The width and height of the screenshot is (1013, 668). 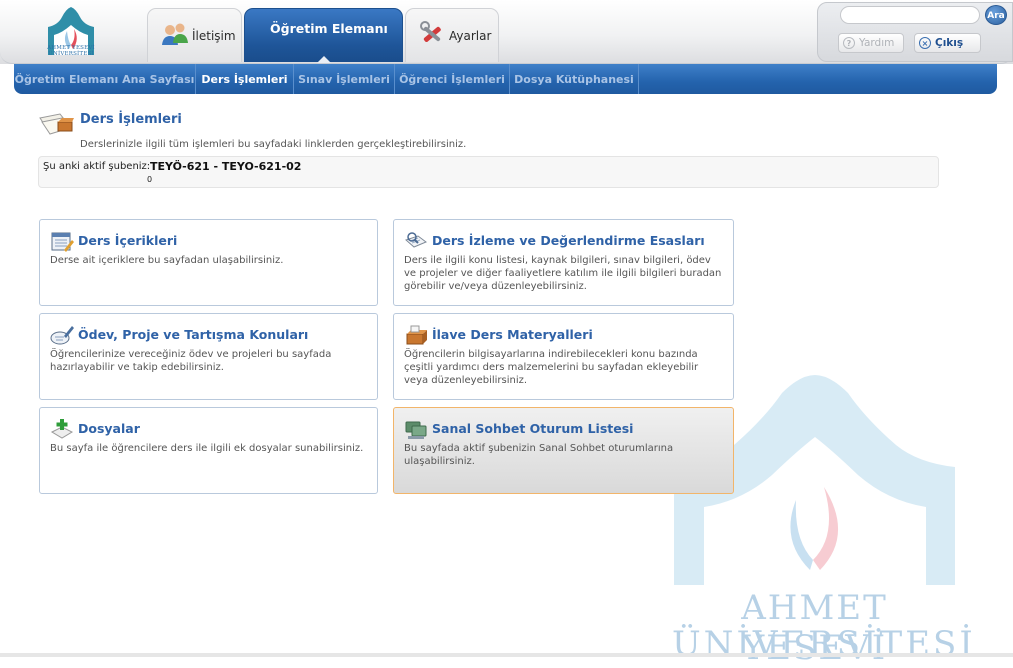 What do you see at coordinates (226, 166) in the screenshot?
I see `active-branch-value: TEYÖ-621 - TEYO-621-02` at bounding box center [226, 166].